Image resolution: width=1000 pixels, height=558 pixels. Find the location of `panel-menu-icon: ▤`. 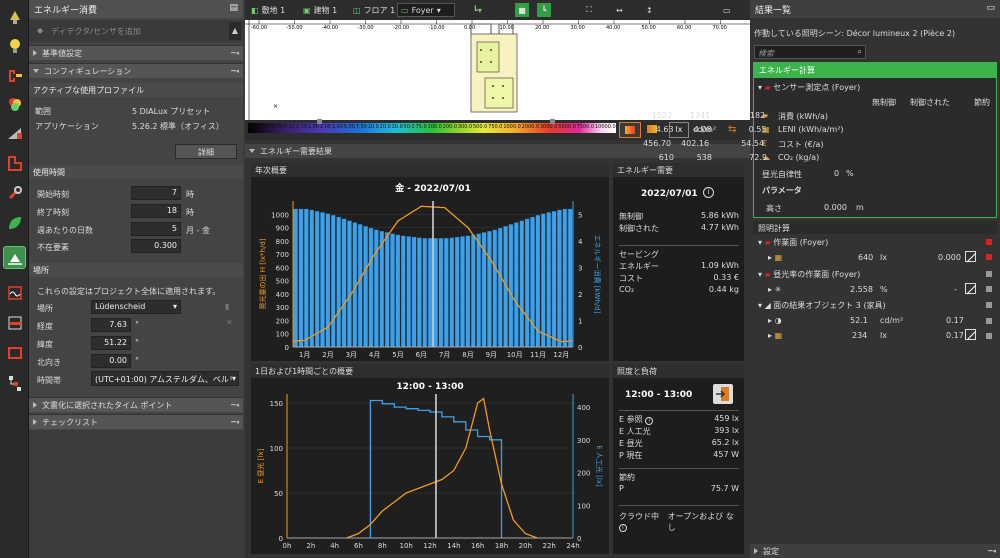

panel-menu-icon: ▤ is located at coordinates (233, 9).